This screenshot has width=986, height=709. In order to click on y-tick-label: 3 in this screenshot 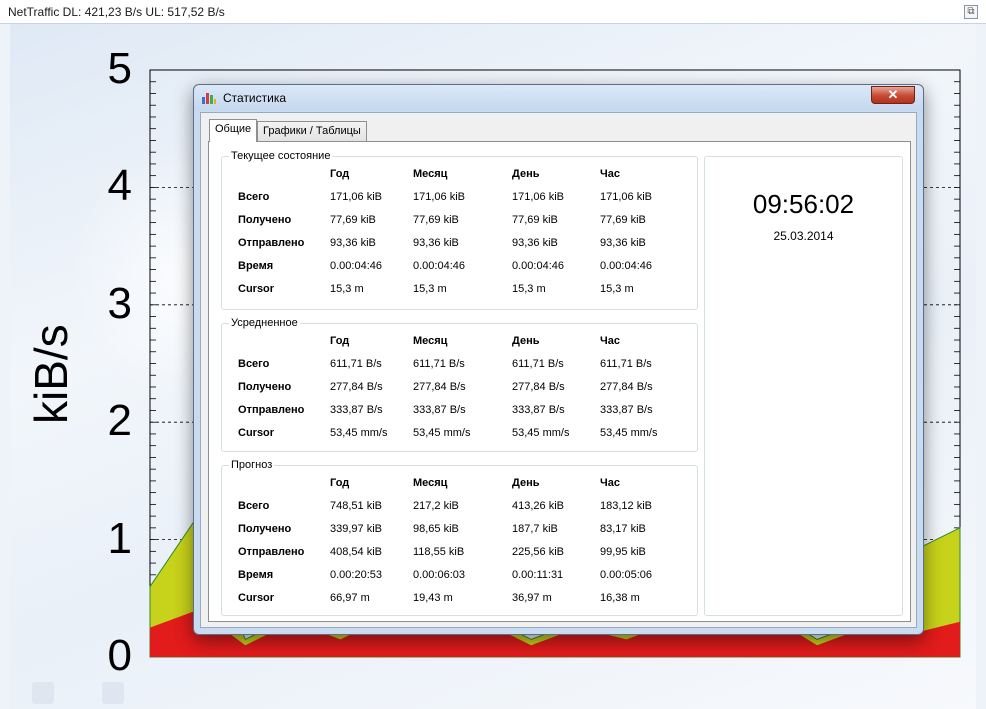, I will do `click(119, 303)`.